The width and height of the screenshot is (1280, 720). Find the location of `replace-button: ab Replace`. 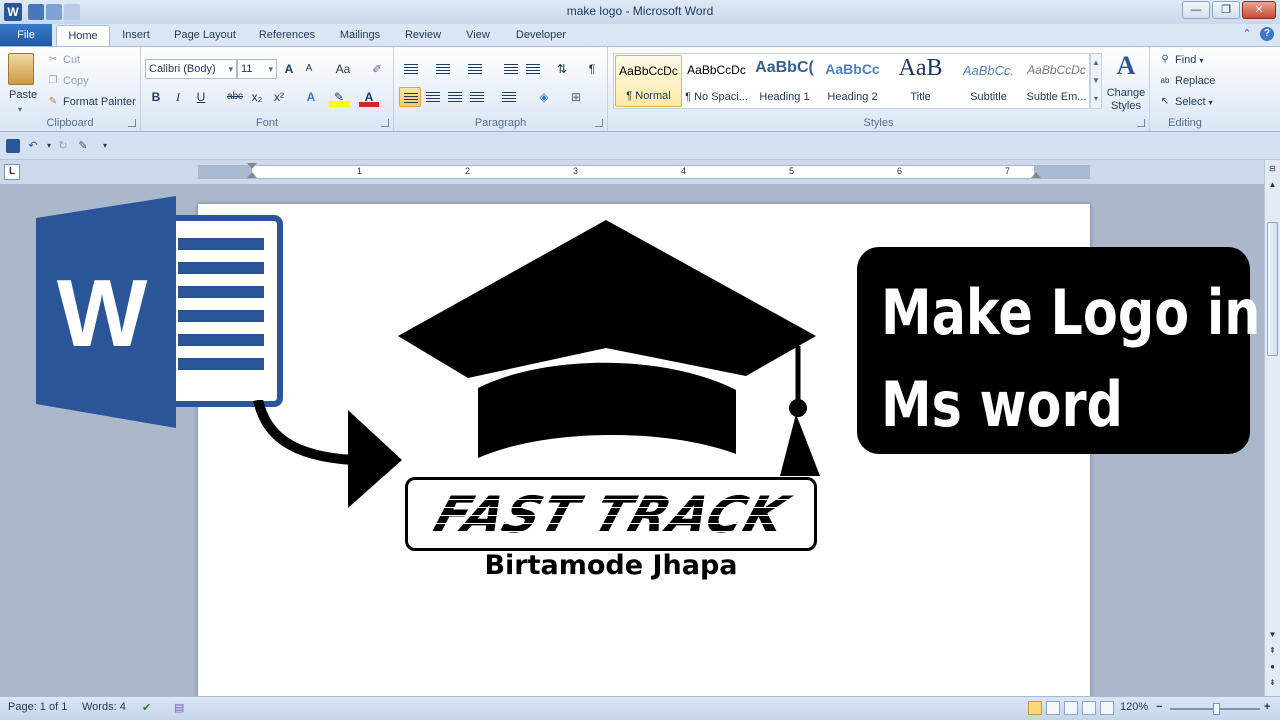

replace-button: ab Replace is located at coordinates (1187, 81).